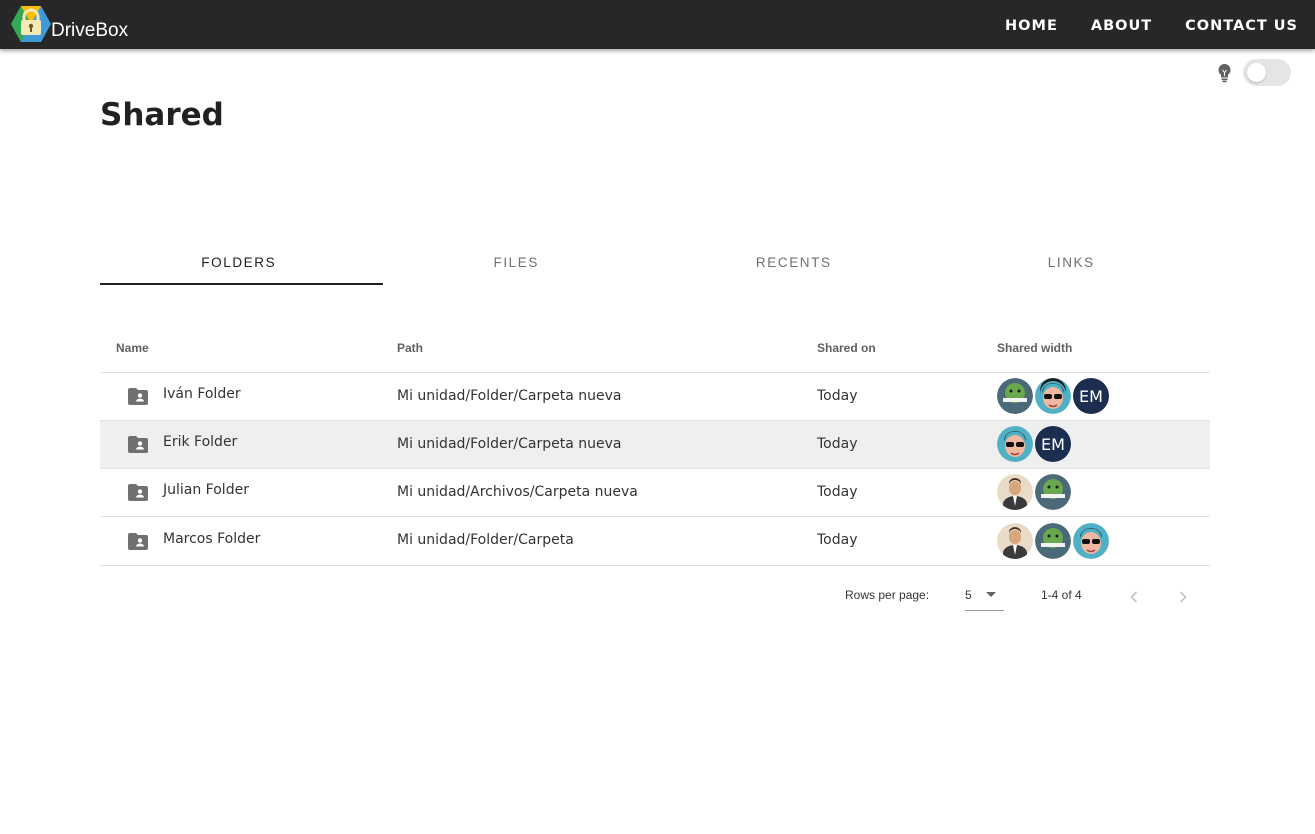  Describe the element at coordinates (846, 348) in the screenshot. I see `column-header-shared-on: Shared on` at that location.